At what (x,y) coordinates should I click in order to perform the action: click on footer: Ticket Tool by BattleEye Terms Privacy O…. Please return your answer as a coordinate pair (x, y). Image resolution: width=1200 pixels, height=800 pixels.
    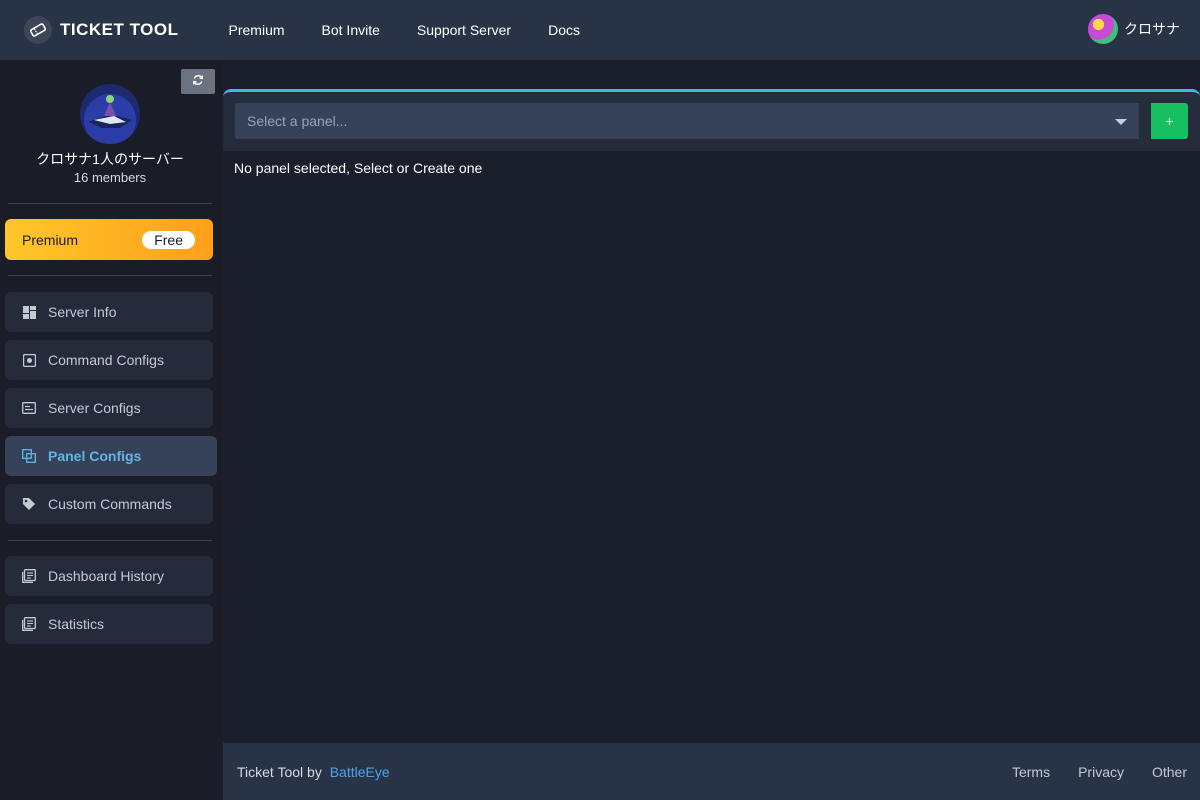
    Looking at the image, I should click on (711, 771).